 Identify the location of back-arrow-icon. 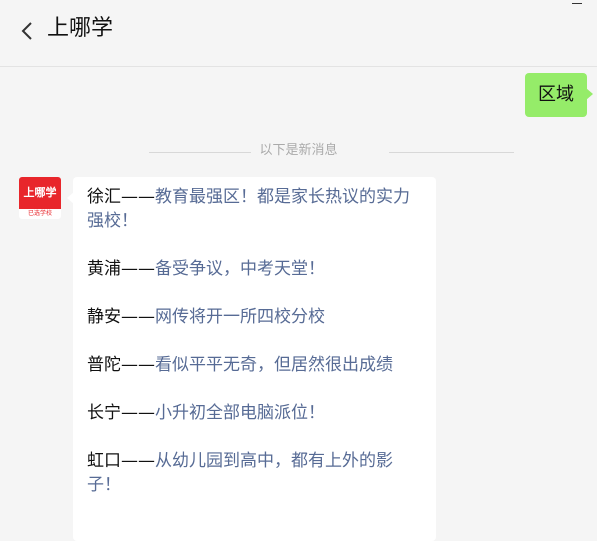
(28, 31).